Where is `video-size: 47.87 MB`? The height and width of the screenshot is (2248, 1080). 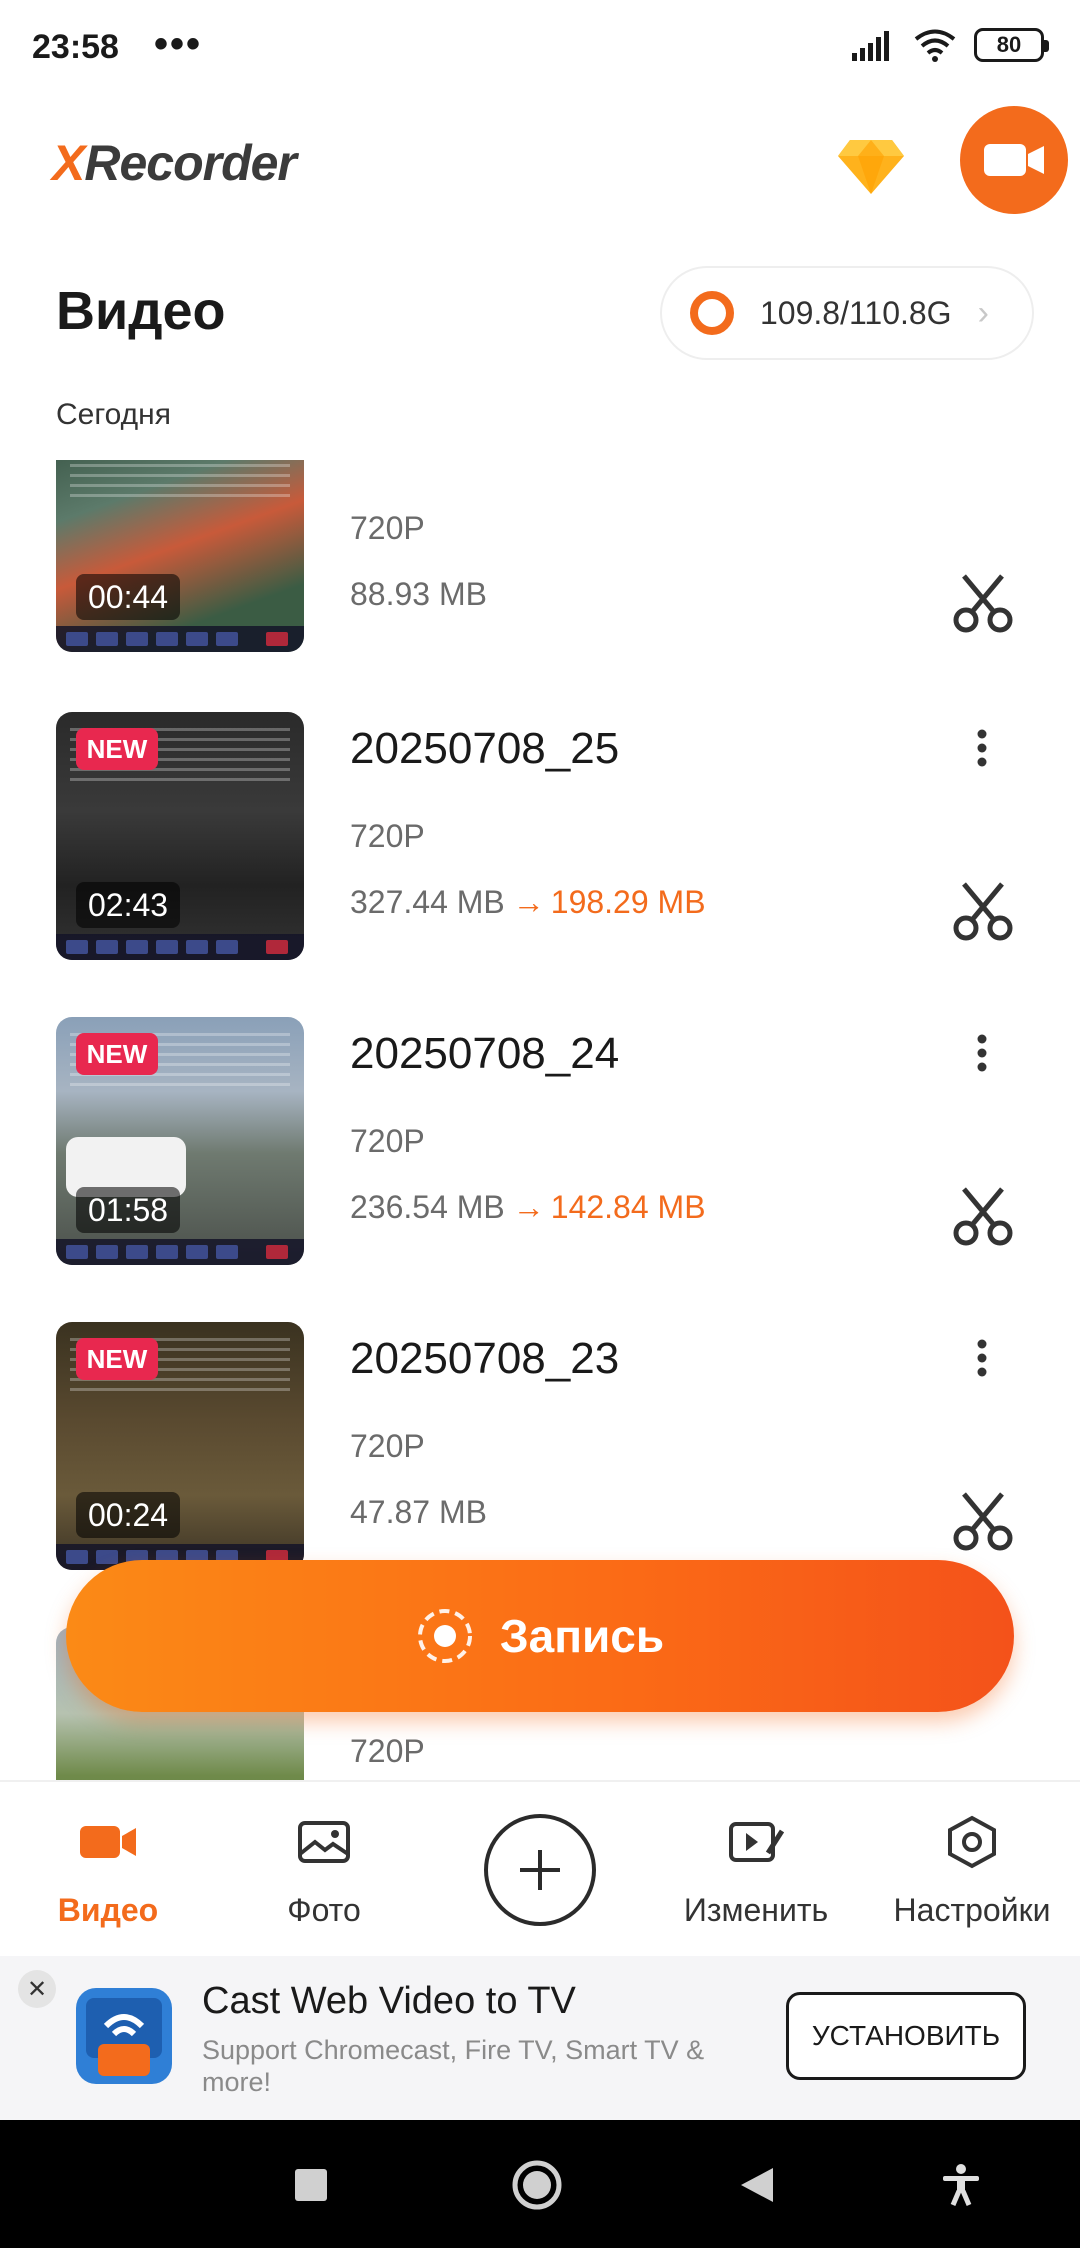 video-size: 47.87 MB is located at coordinates (418, 1512).